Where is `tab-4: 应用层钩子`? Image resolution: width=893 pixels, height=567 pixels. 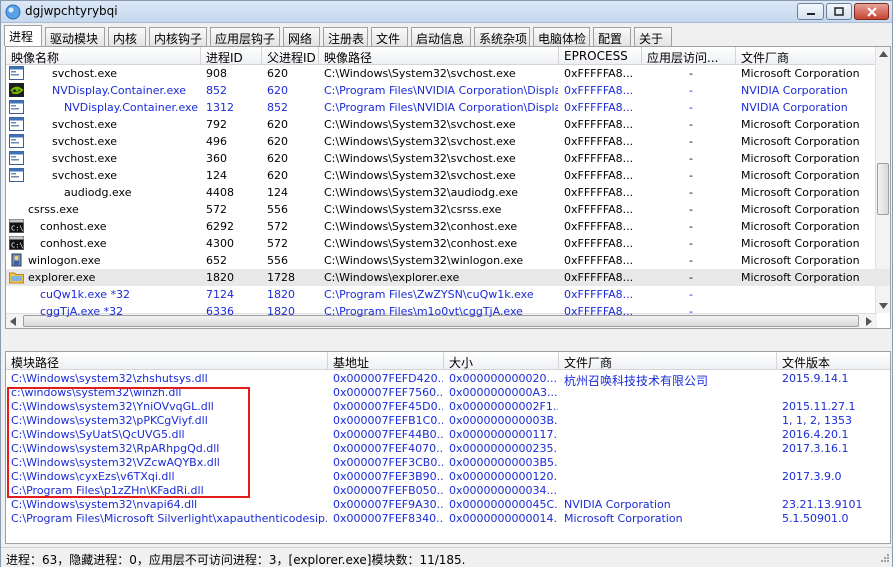
tab-4: 应用层钩子 is located at coordinates (245, 36).